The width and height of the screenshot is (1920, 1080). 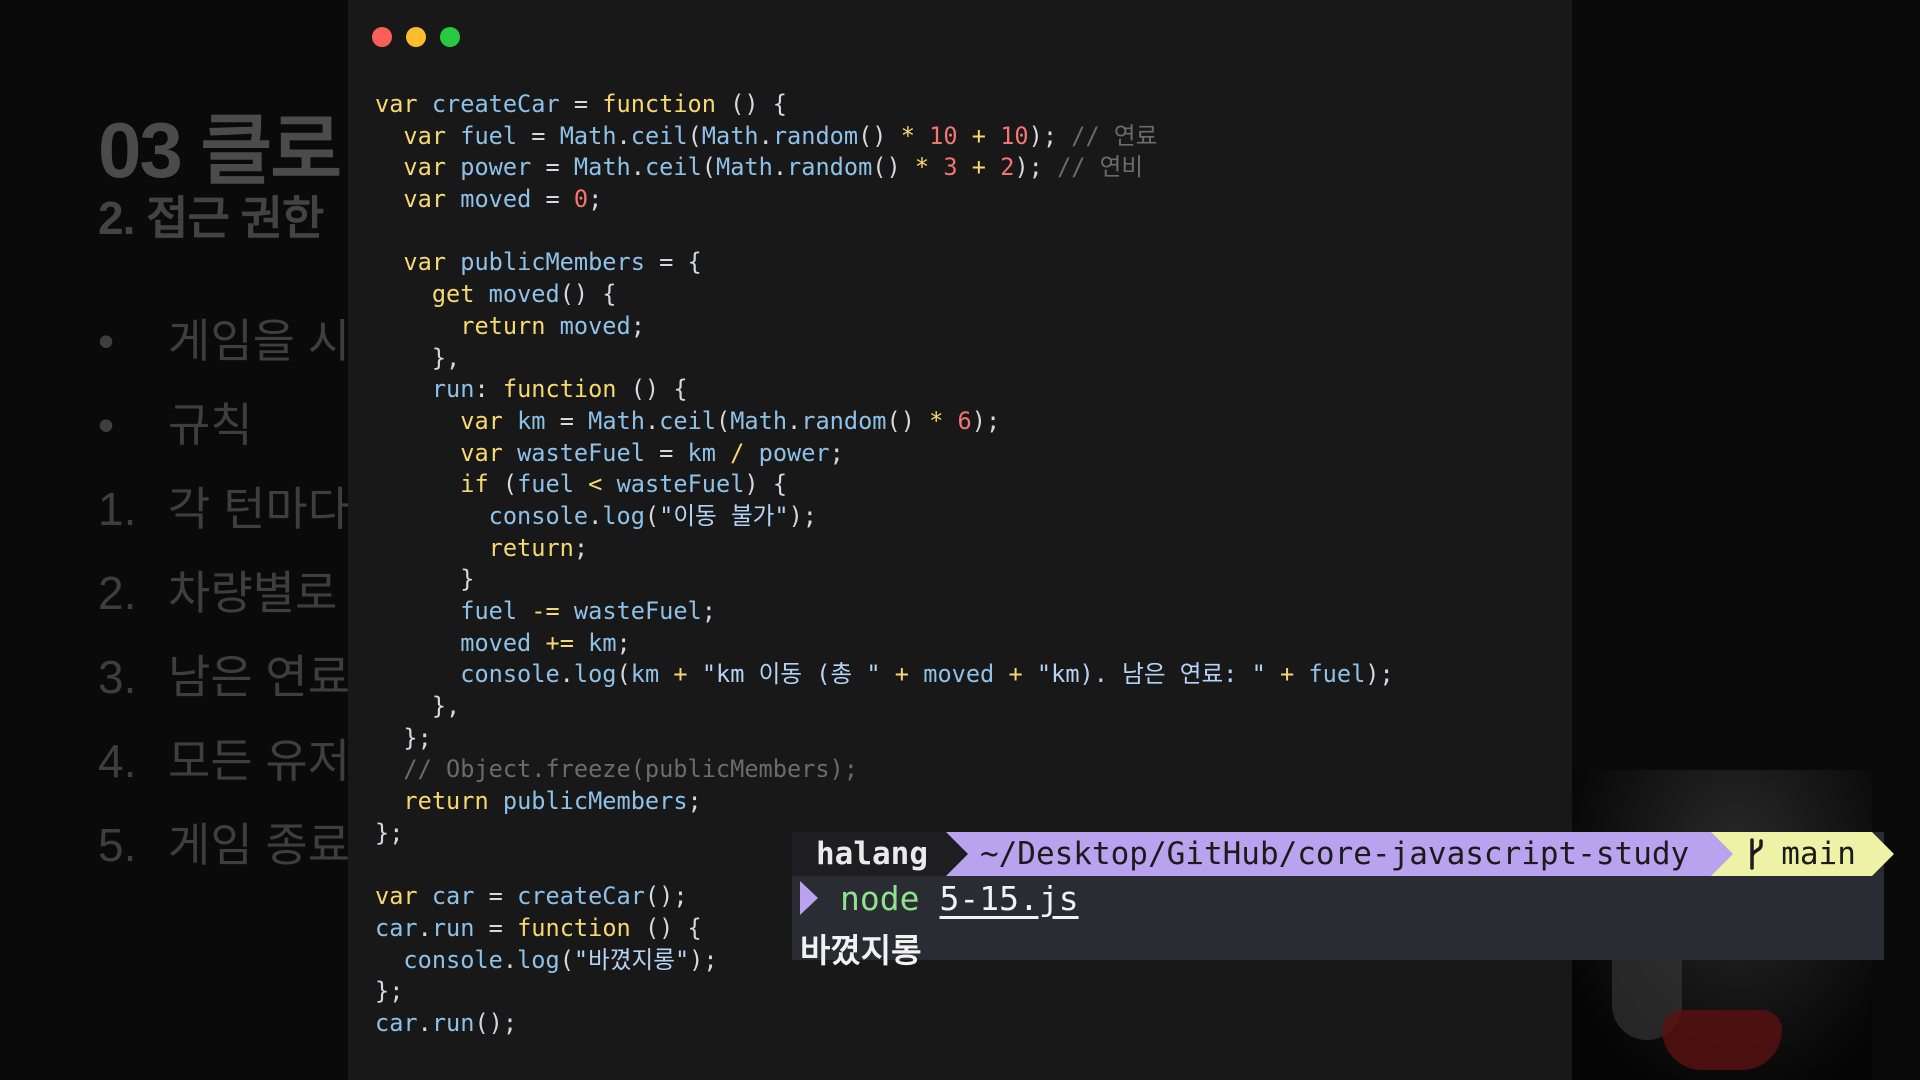 What do you see at coordinates (382, 37) in the screenshot?
I see `close-window-button` at bounding box center [382, 37].